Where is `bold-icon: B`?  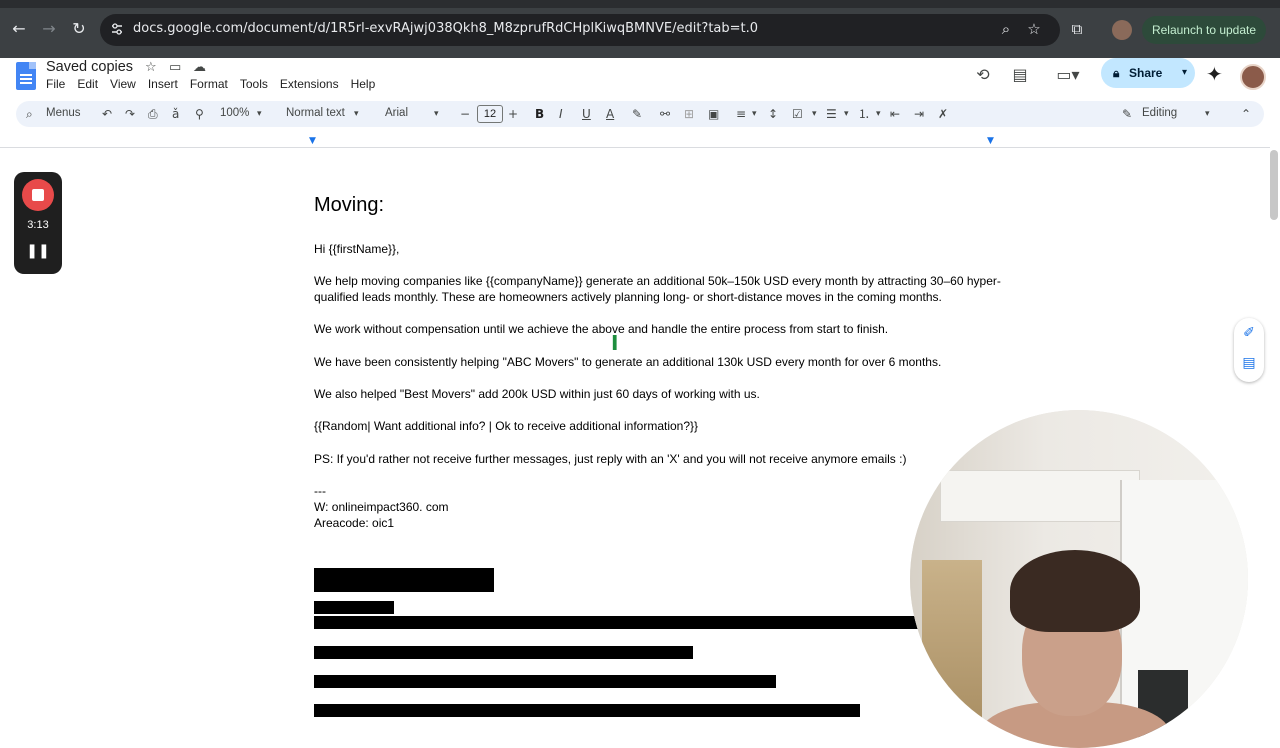
bold-icon: B is located at coordinates (539, 114).